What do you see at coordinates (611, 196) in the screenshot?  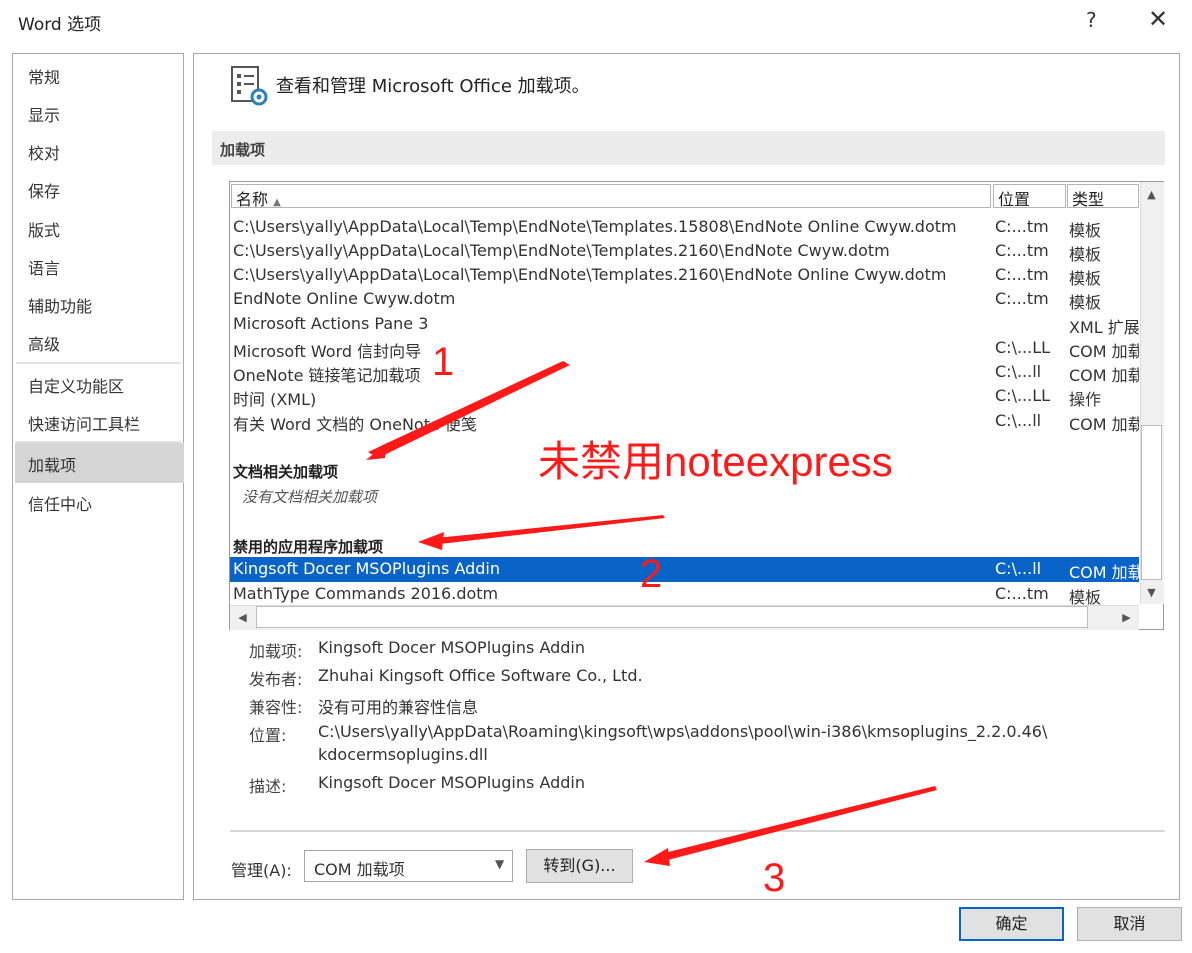 I see `column-header-name: 名称 ▲` at bounding box center [611, 196].